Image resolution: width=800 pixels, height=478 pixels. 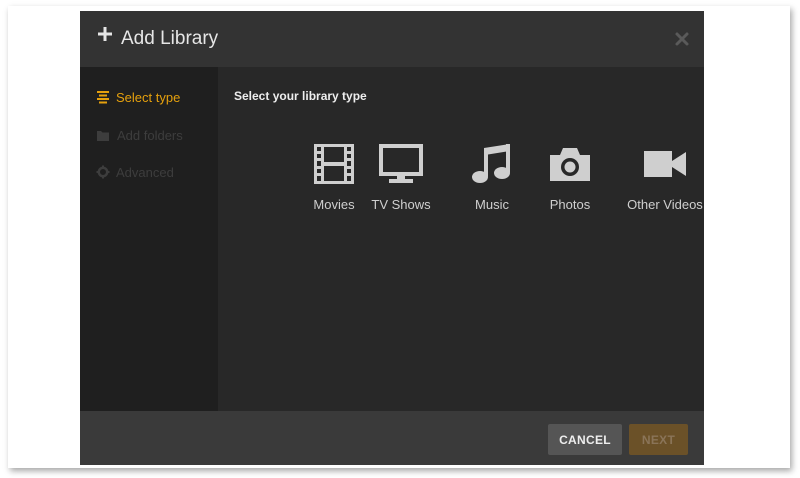 I want to click on library-type-music: Music, so click(x=492, y=181).